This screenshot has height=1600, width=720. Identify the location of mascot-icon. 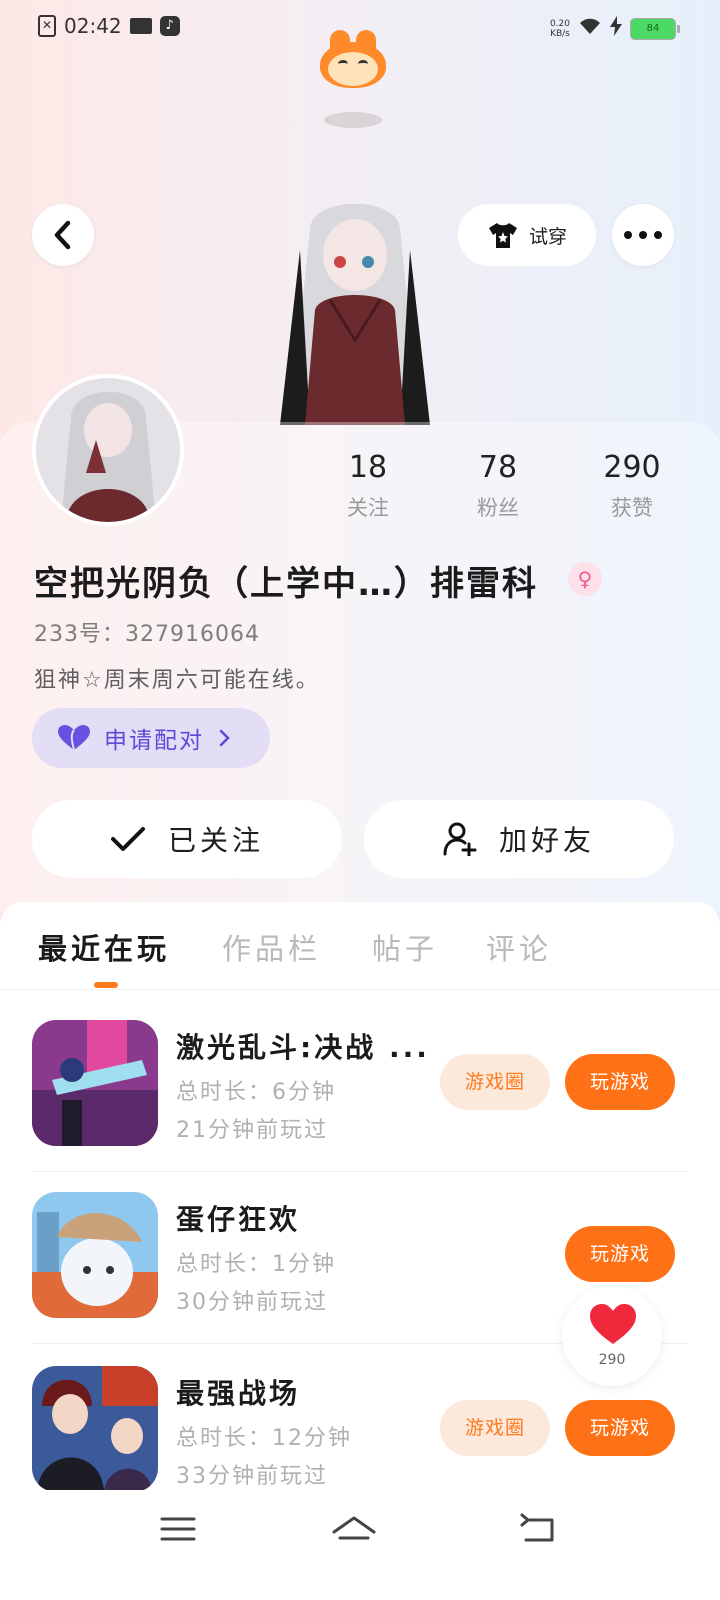
(353, 60).